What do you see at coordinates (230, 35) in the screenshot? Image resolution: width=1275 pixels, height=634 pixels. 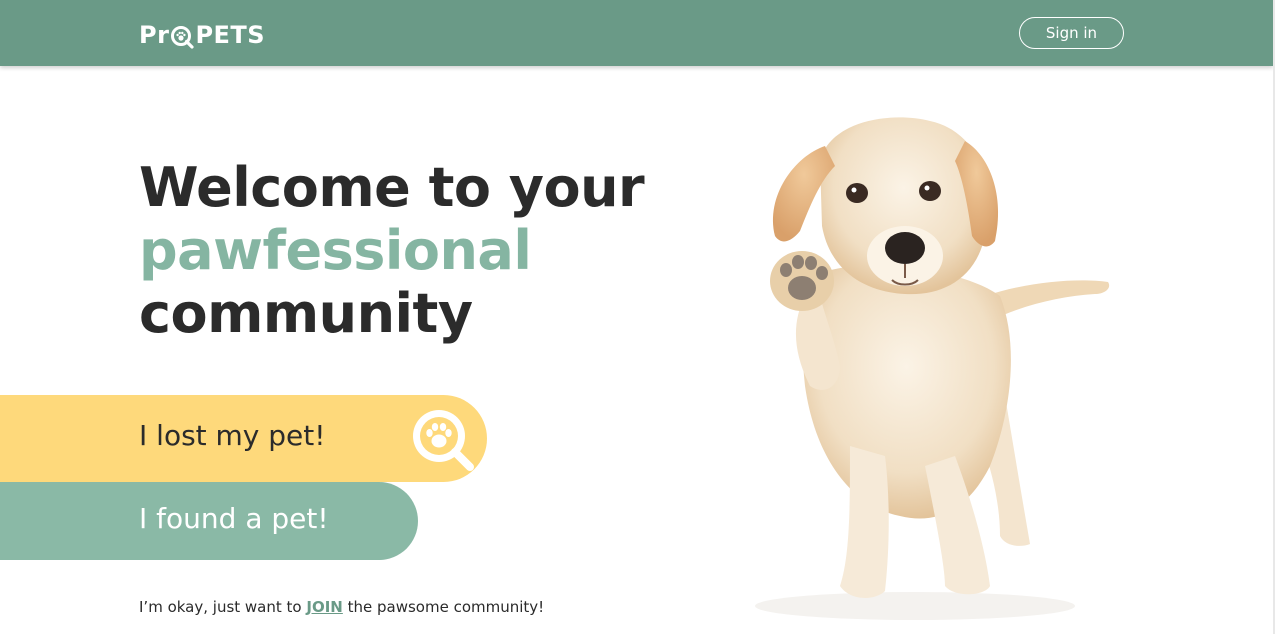 I see `logo-text-right: PETS` at bounding box center [230, 35].